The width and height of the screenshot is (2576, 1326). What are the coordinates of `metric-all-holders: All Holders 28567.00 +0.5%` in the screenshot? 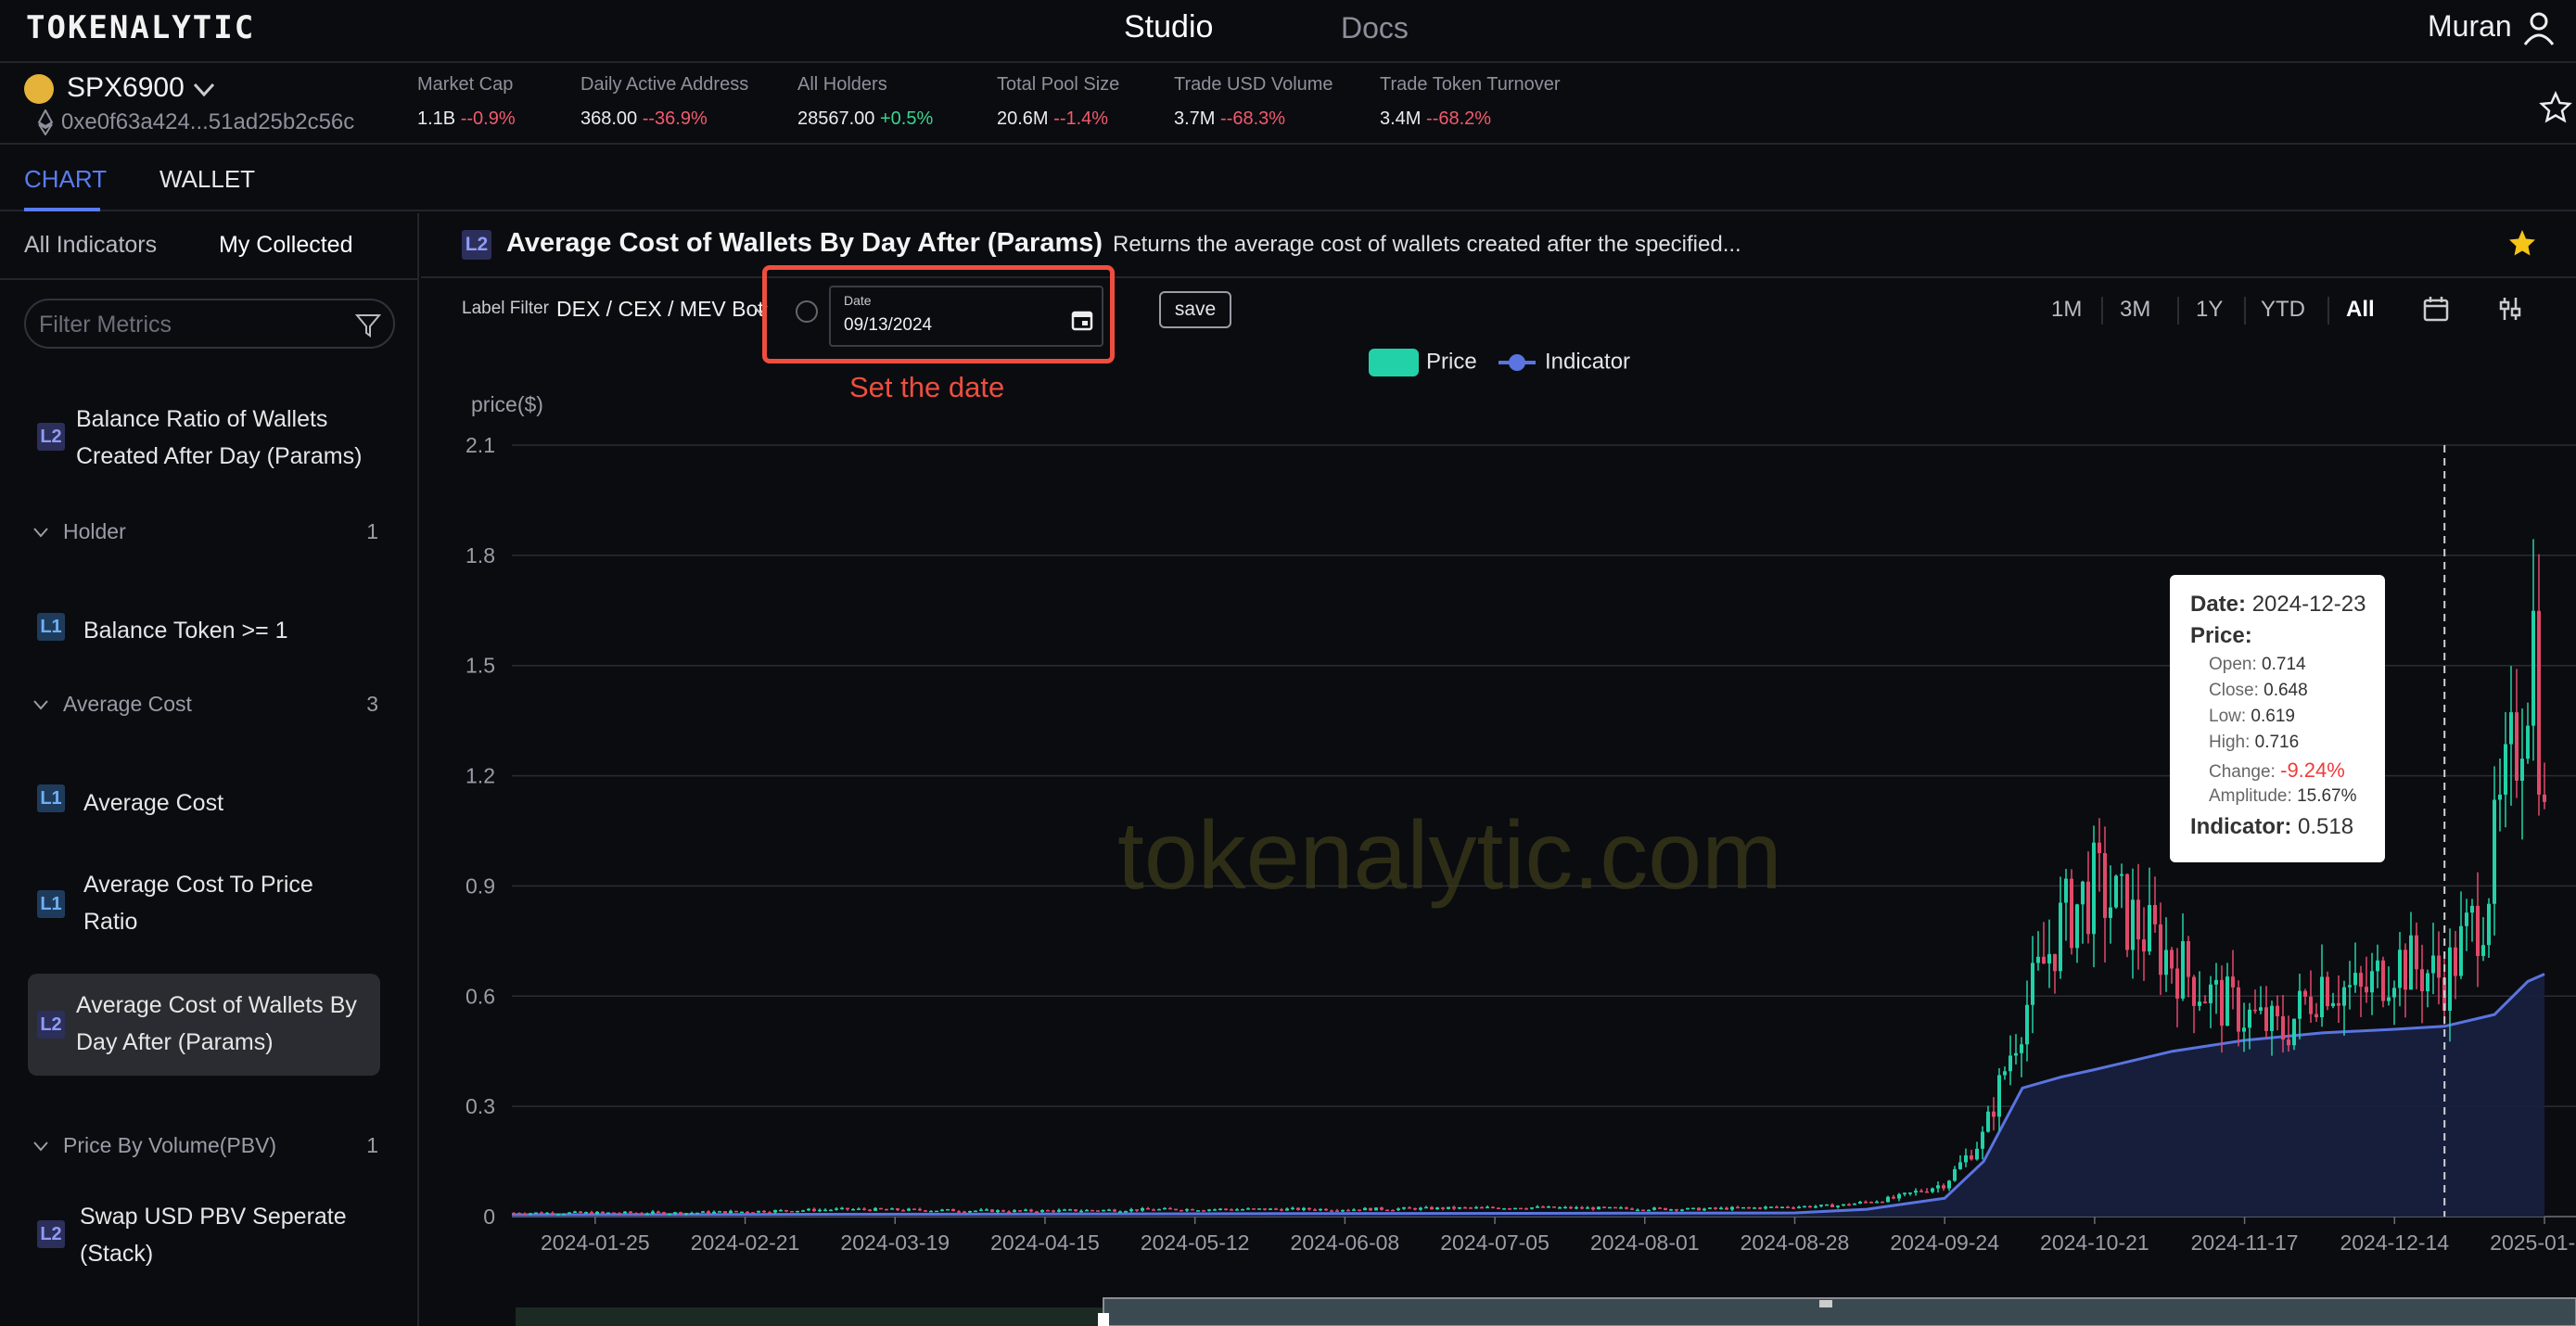 It's located at (865, 102).